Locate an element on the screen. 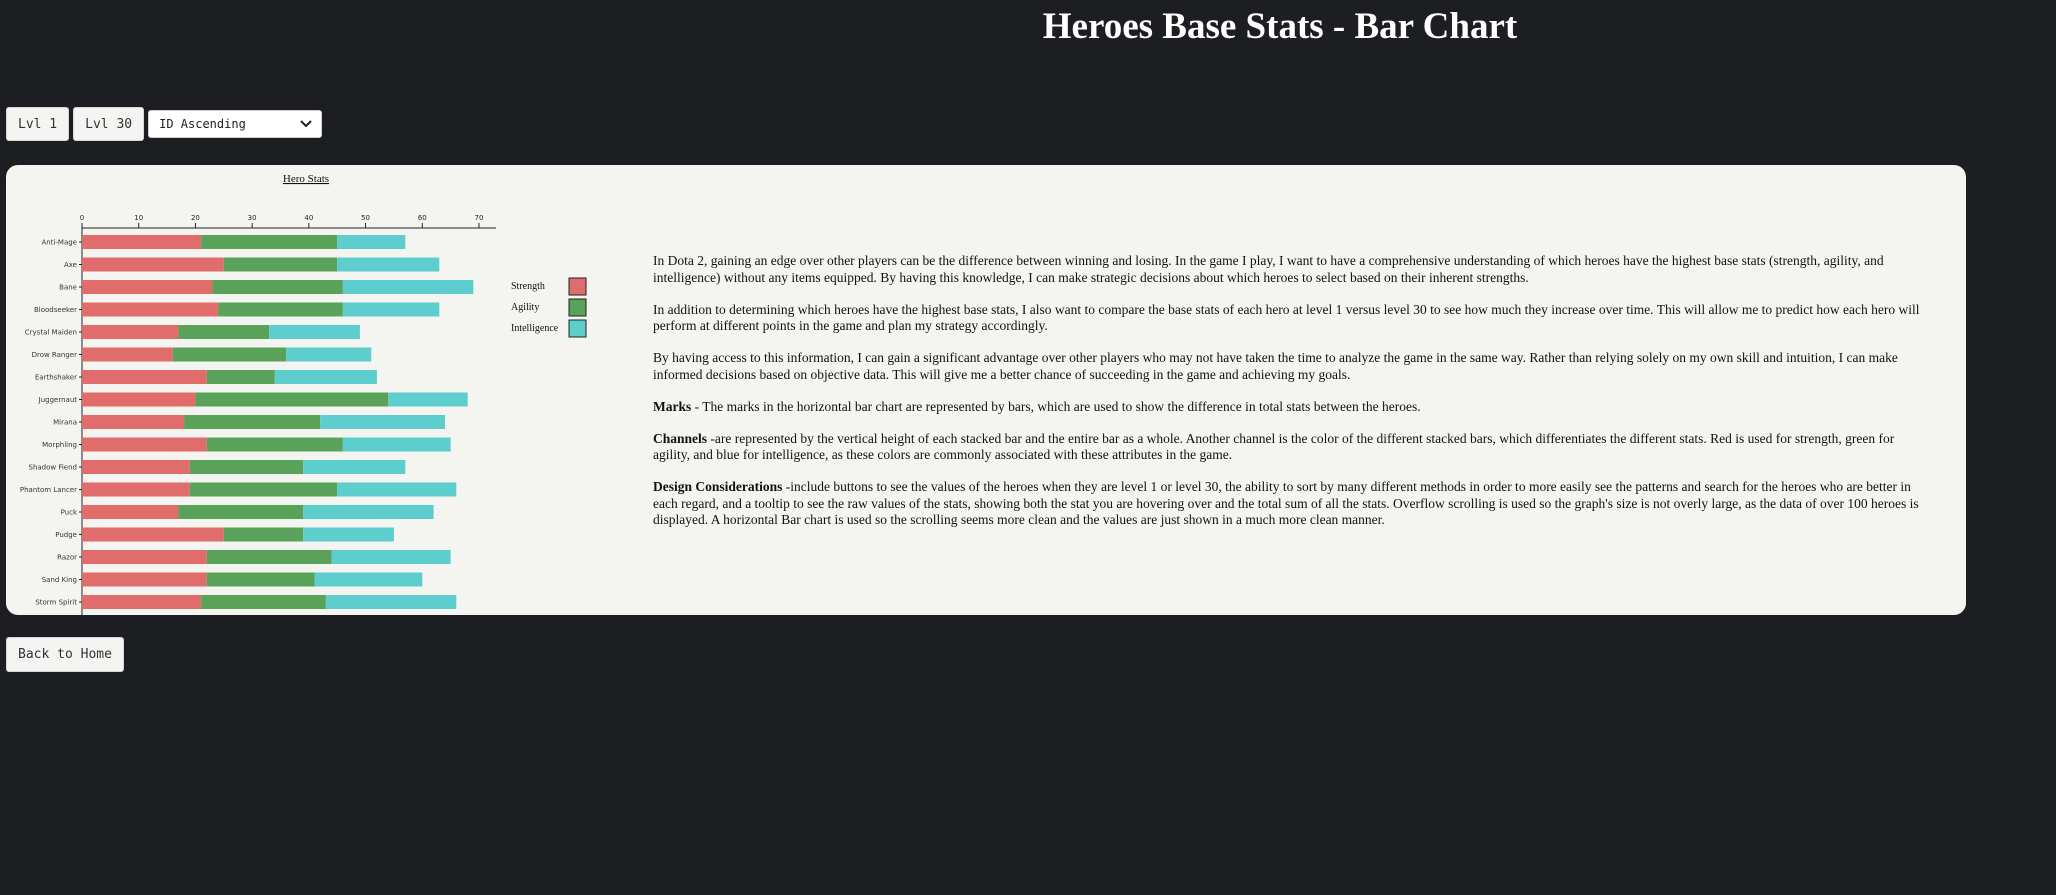  legend-label: Agility is located at coordinates (525, 307).